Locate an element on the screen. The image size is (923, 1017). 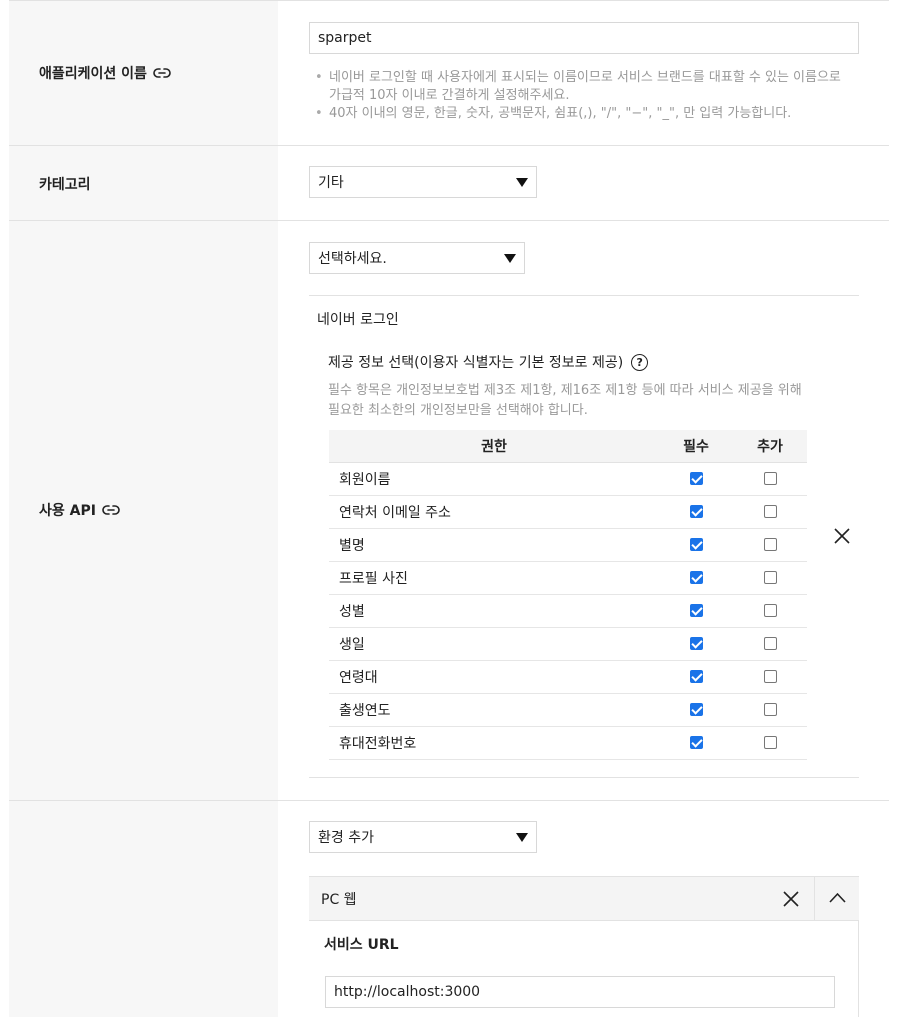
env-select: 환경 추가 is located at coordinates (423, 837).